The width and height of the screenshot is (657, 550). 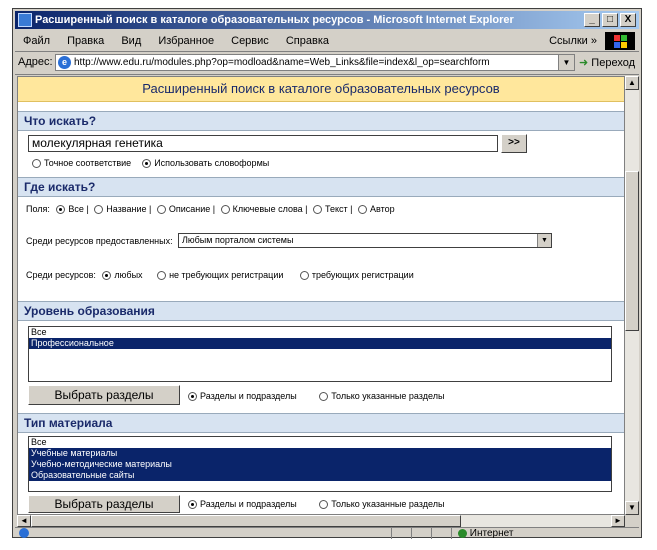 What do you see at coordinates (327, 533) in the screenshot?
I see `status-bar: Интернет` at bounding box center [327, 533].